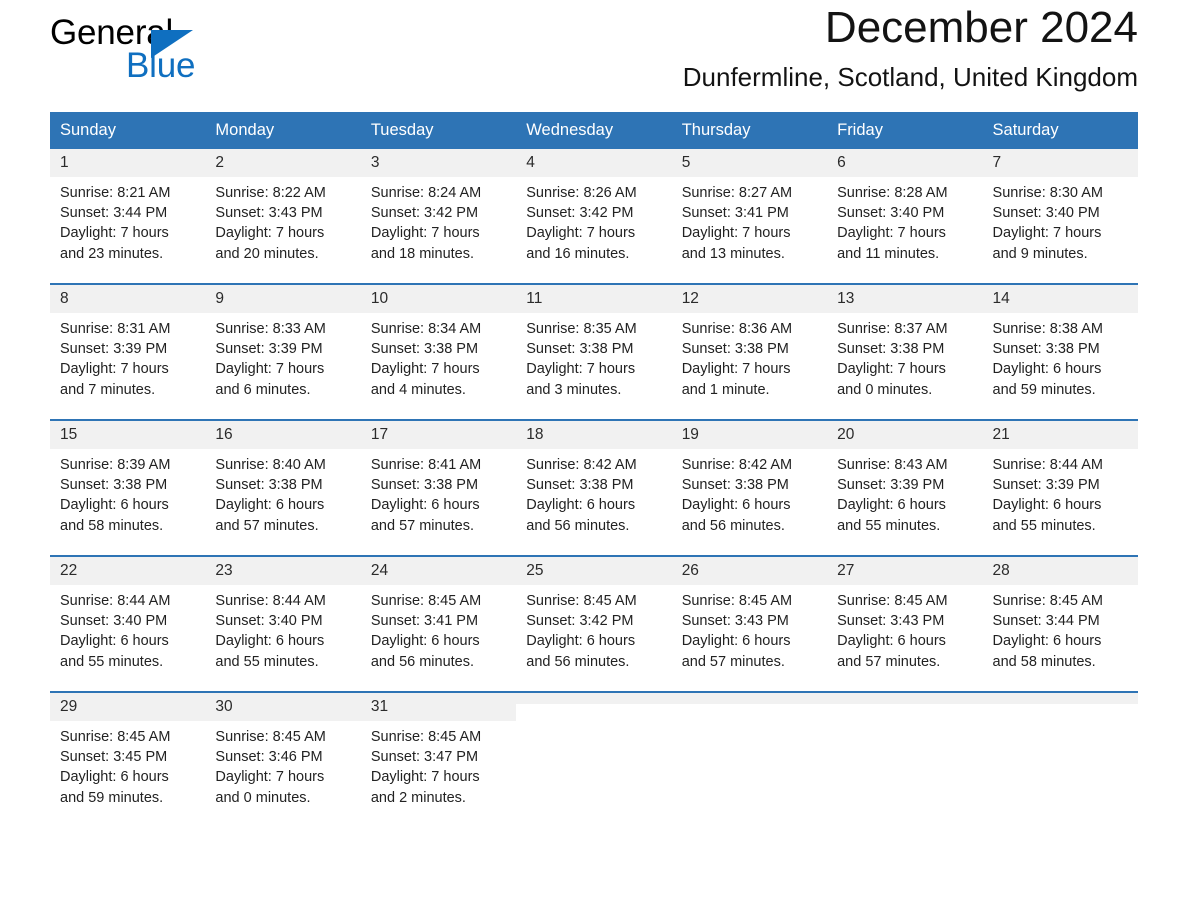  I want to click on day-number: 8, so click(128, 299).